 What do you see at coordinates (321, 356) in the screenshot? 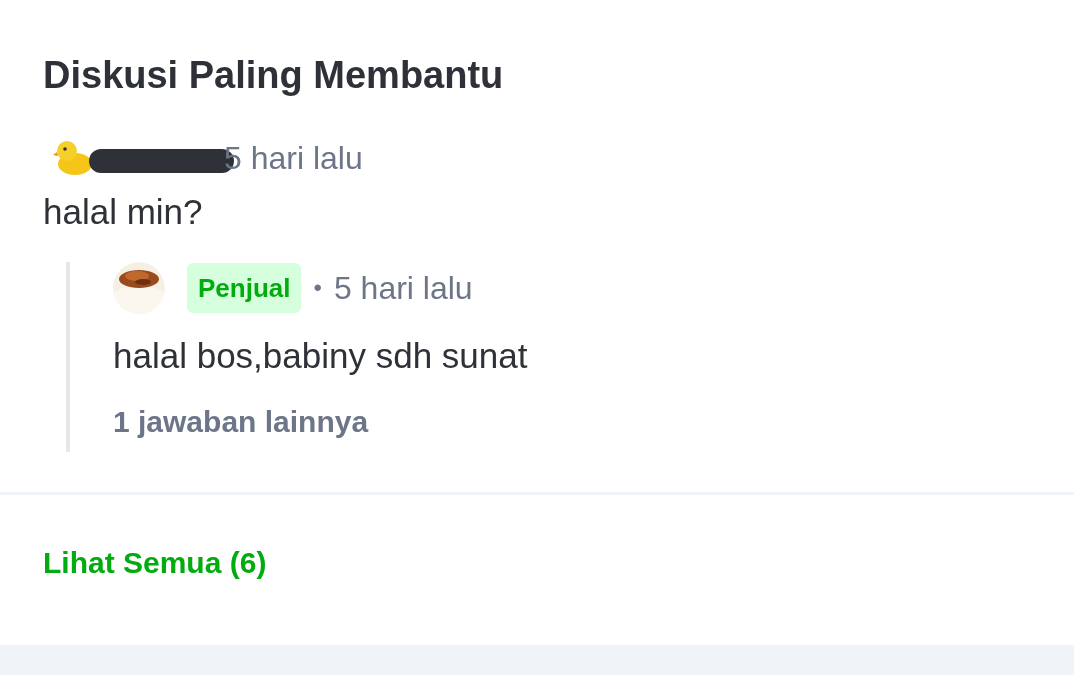
I see `reply-text: halal bos,babiny sdh sunat` at bounding box center [321, 356].